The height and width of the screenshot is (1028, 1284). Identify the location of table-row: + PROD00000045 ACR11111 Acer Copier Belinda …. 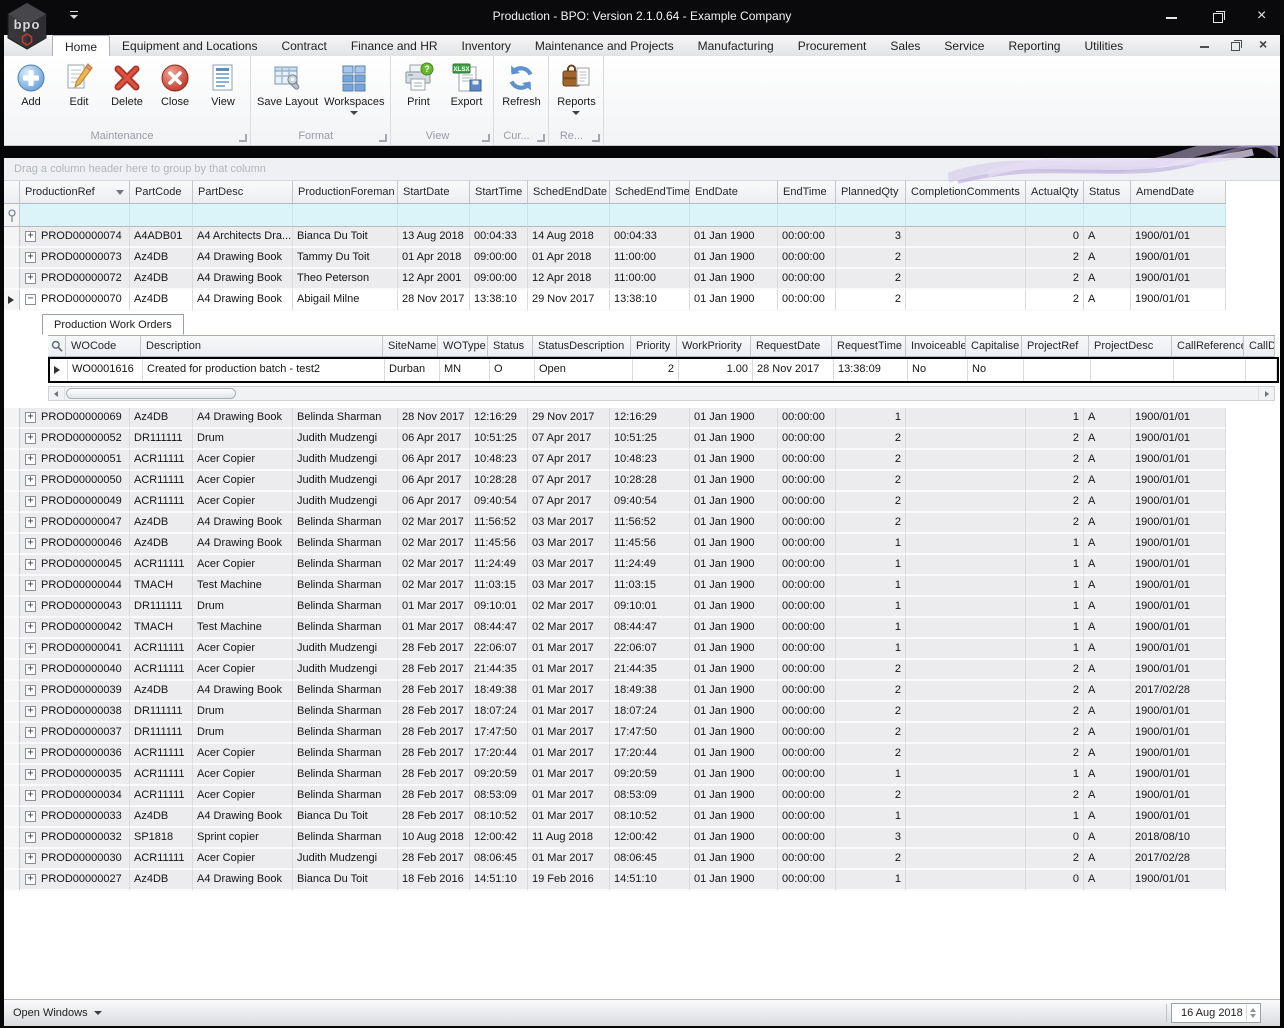
(615, 565).